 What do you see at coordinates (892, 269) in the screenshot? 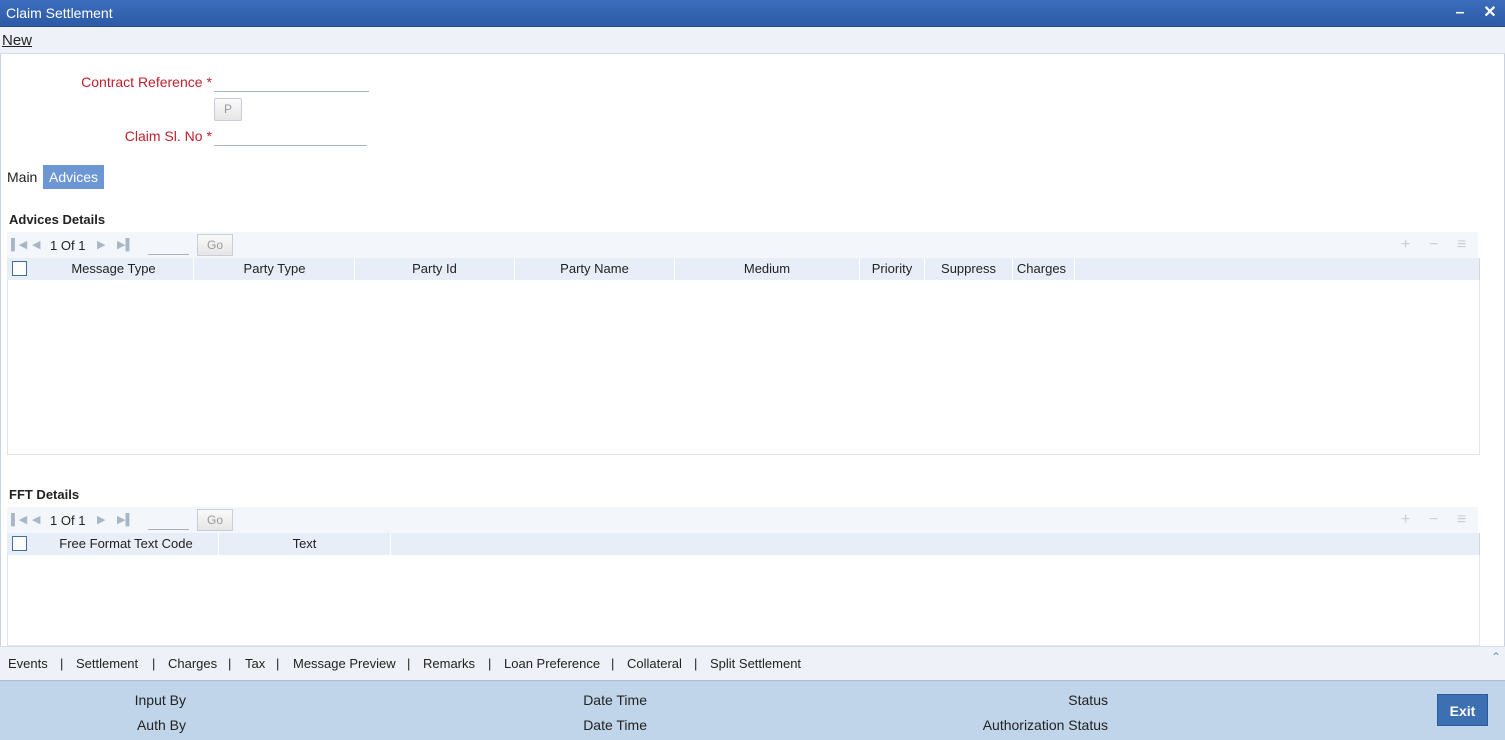
I see `column-header: Priority` at bounding box center [892, 269].